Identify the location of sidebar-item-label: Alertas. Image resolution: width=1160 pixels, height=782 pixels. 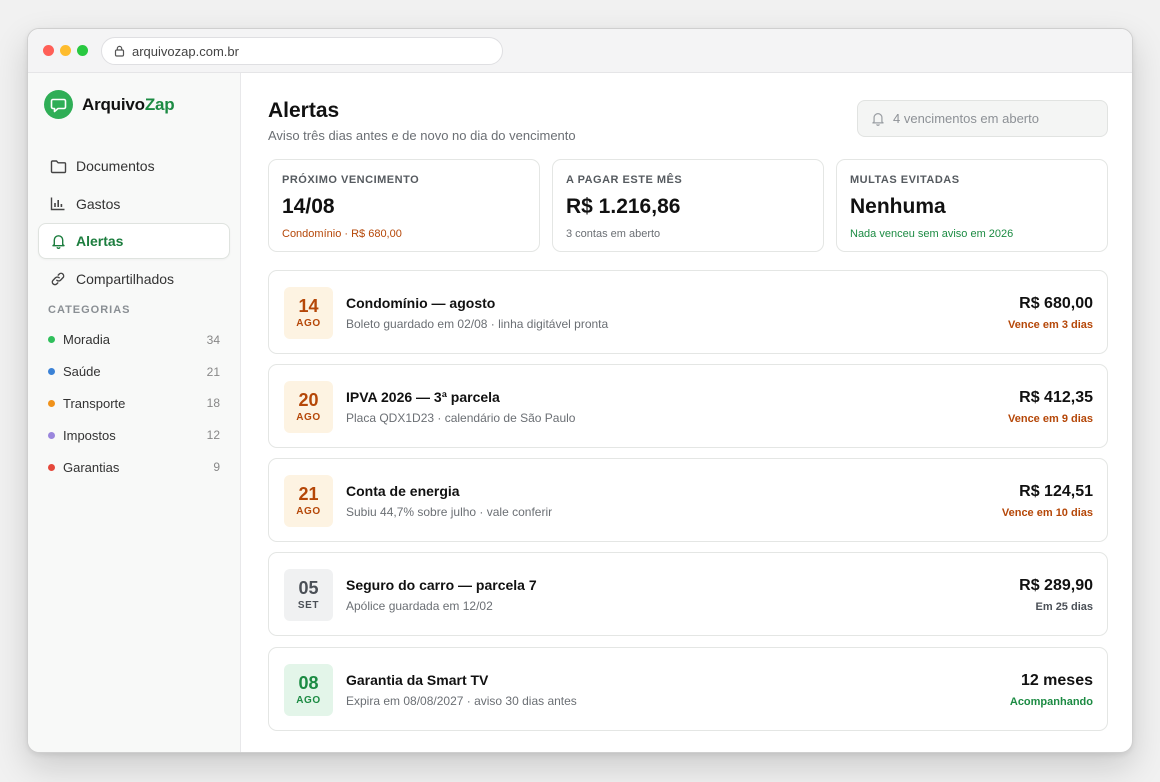
(100, 241).